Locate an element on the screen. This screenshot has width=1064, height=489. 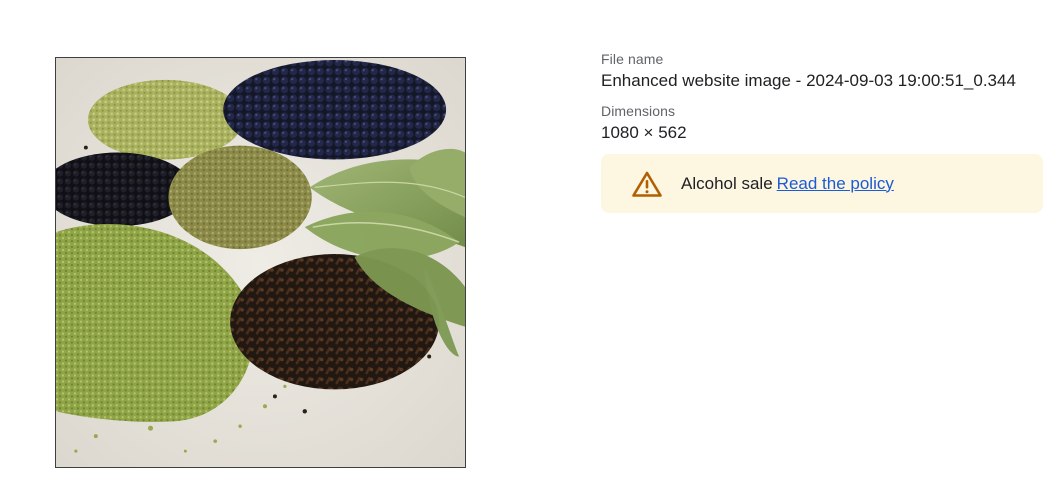
dimensions-field: Dimensions 1080 × 562 is located at coordinates (822, 123).